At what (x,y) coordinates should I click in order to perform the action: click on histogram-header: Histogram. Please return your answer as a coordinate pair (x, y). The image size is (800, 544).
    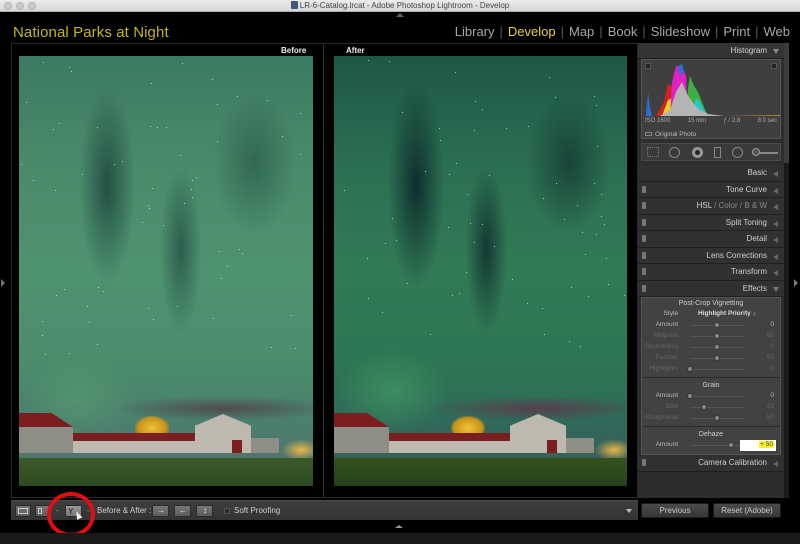
    Looking at the image, I should click on (711, 51).